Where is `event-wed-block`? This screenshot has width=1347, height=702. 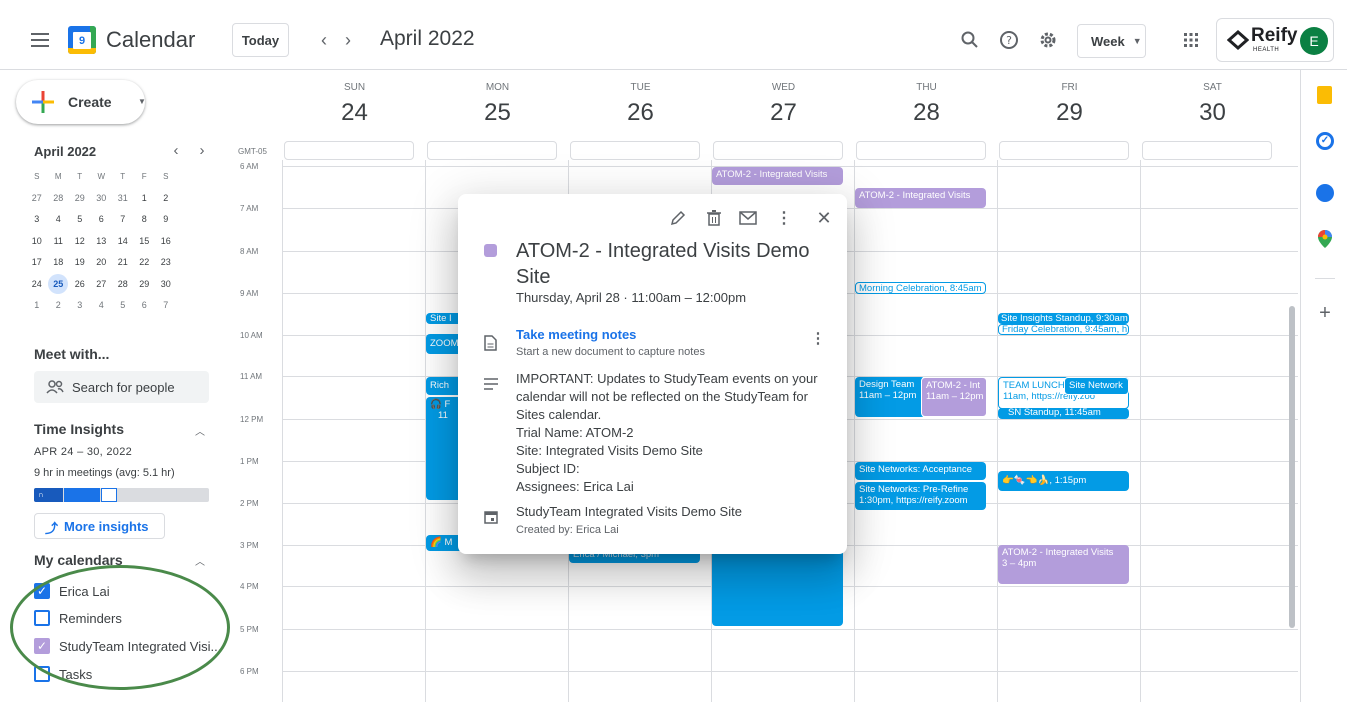 event-wed-block is located at coordinates (777, 585).